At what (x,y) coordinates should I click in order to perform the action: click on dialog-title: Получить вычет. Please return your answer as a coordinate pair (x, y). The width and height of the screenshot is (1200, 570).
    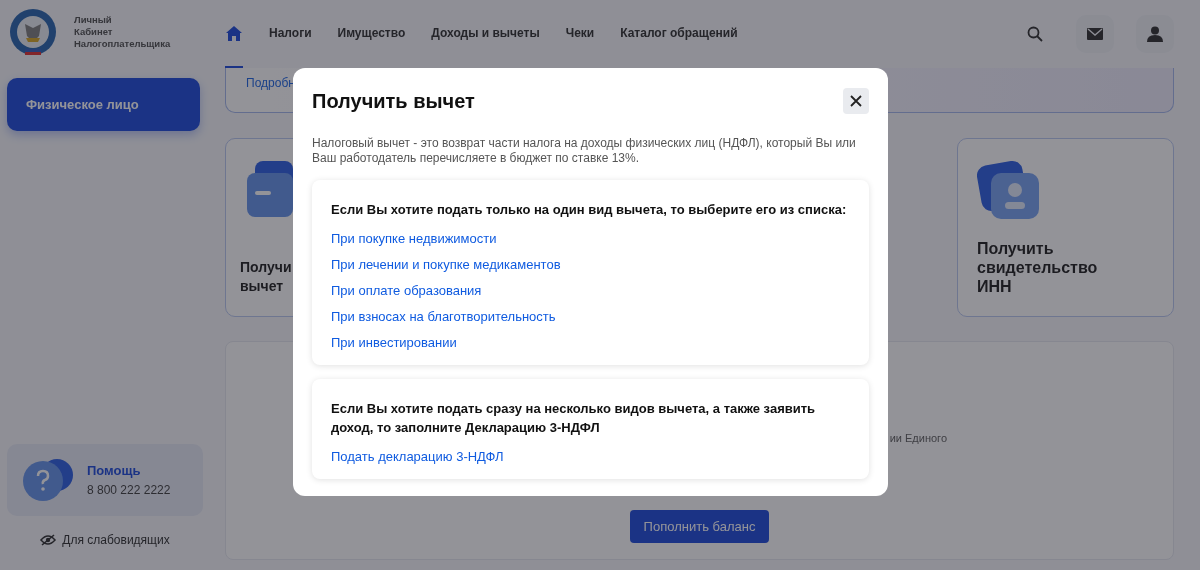
    Looking at the image, I should click on (393, 101).